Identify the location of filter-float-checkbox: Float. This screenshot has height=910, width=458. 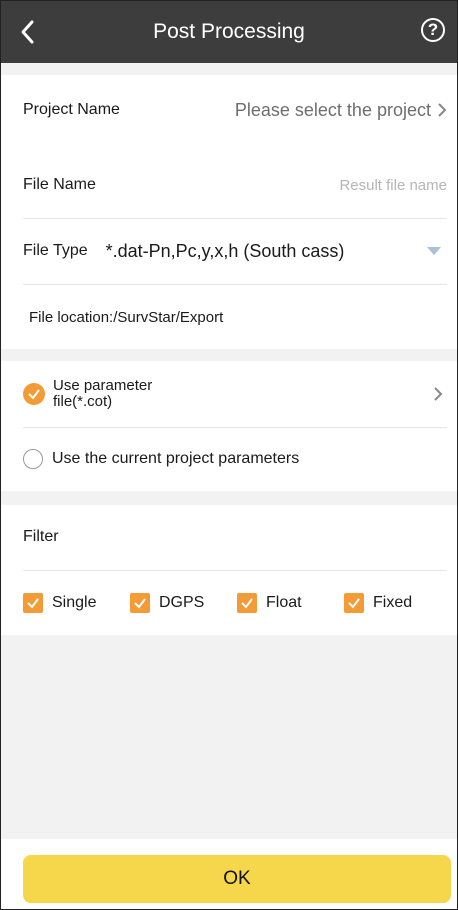
(290, 603).